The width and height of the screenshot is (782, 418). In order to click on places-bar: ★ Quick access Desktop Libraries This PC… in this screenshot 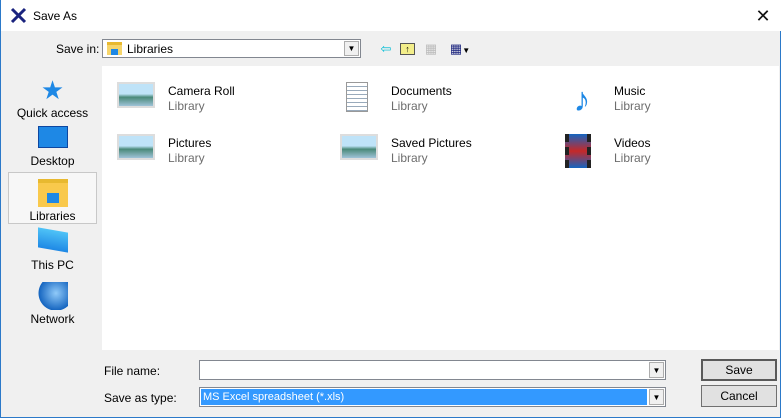, I will do `click(52, 208)`.